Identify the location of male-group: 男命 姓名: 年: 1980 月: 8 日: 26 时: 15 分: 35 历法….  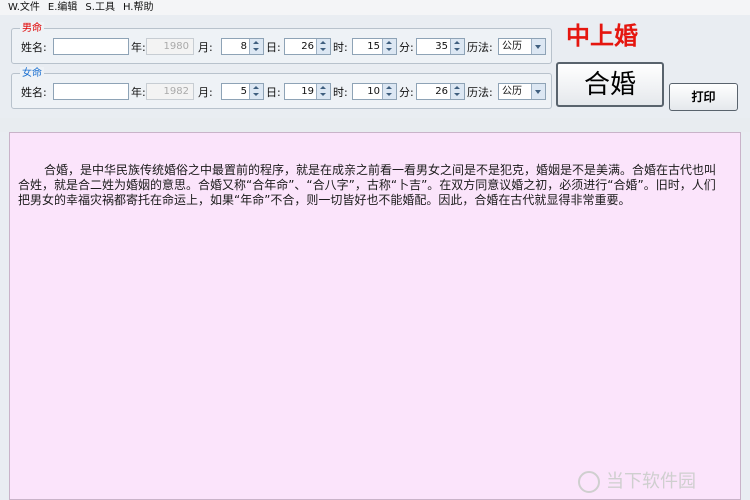
(281, 43).